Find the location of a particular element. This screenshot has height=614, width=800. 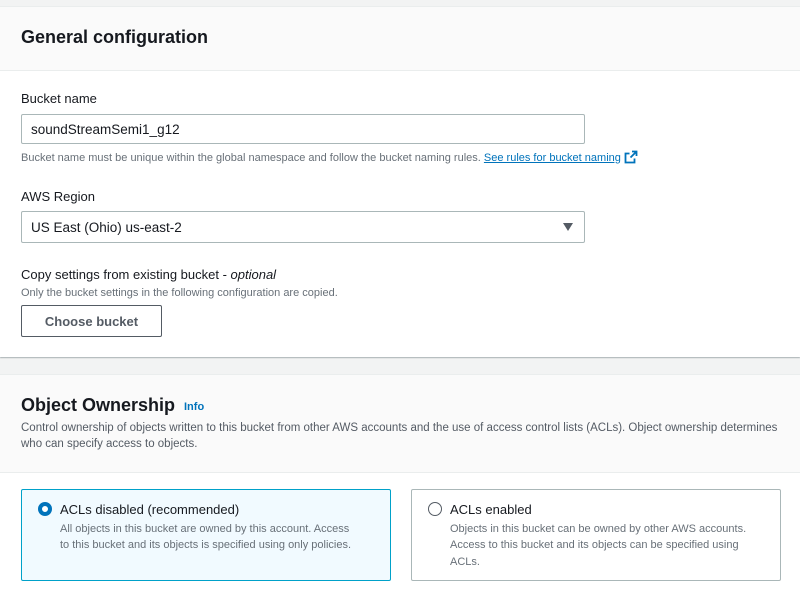

general-configuration-header: General configuration is located at coordinates (400, 39).